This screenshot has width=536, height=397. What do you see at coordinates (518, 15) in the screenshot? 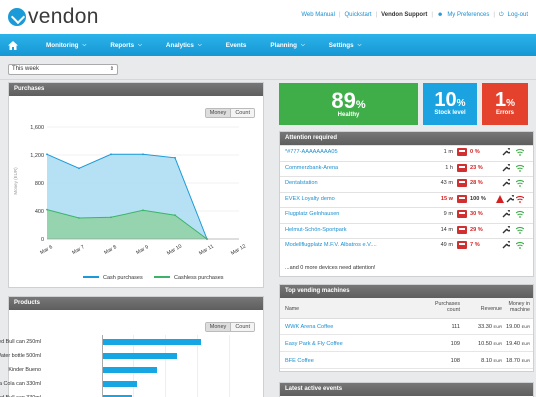
I see `logout-link: Log-out` at bounding box center [518, 15].